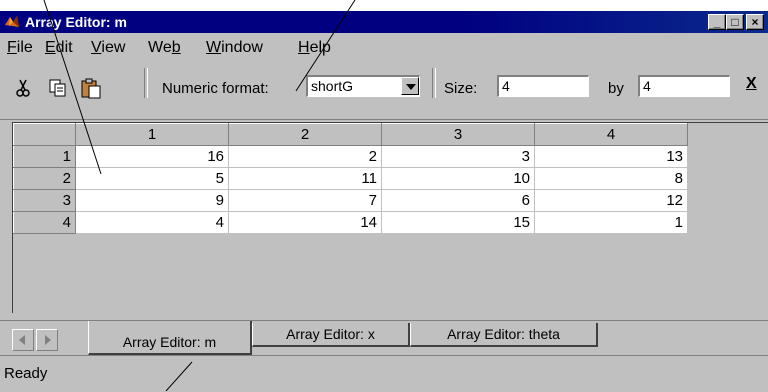 The height and width of the screenshot is (392, 768). What do you see at coordinates (152, 178) in the screenshot?
I see `grid-cell: 5` at bounding box center [152, 178].